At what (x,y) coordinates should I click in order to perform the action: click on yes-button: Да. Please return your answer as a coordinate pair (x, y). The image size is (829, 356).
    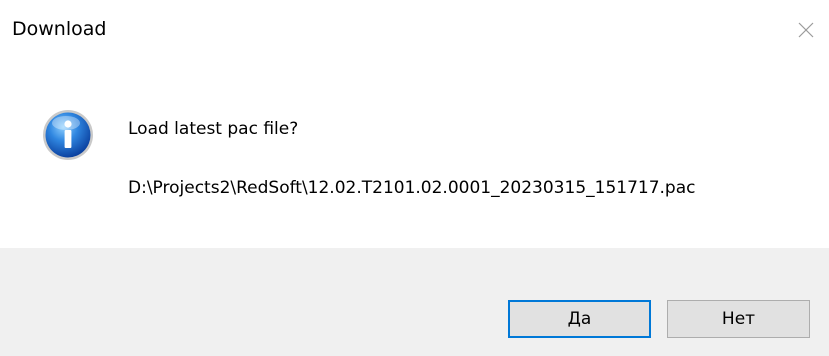
    Looking at the image, I should click on (579, 319).